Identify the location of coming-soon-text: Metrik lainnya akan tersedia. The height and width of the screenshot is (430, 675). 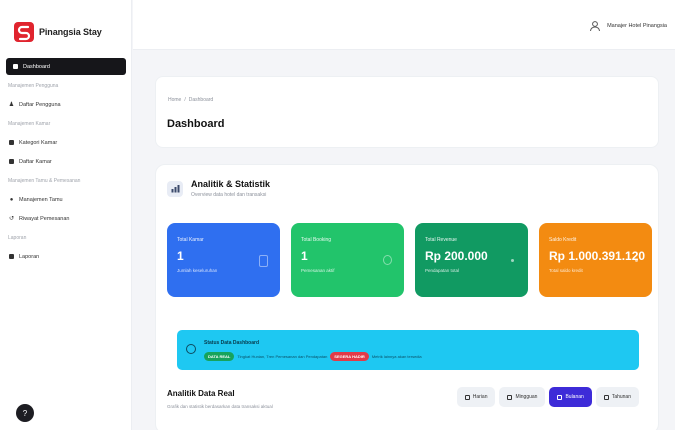
(396, 356).